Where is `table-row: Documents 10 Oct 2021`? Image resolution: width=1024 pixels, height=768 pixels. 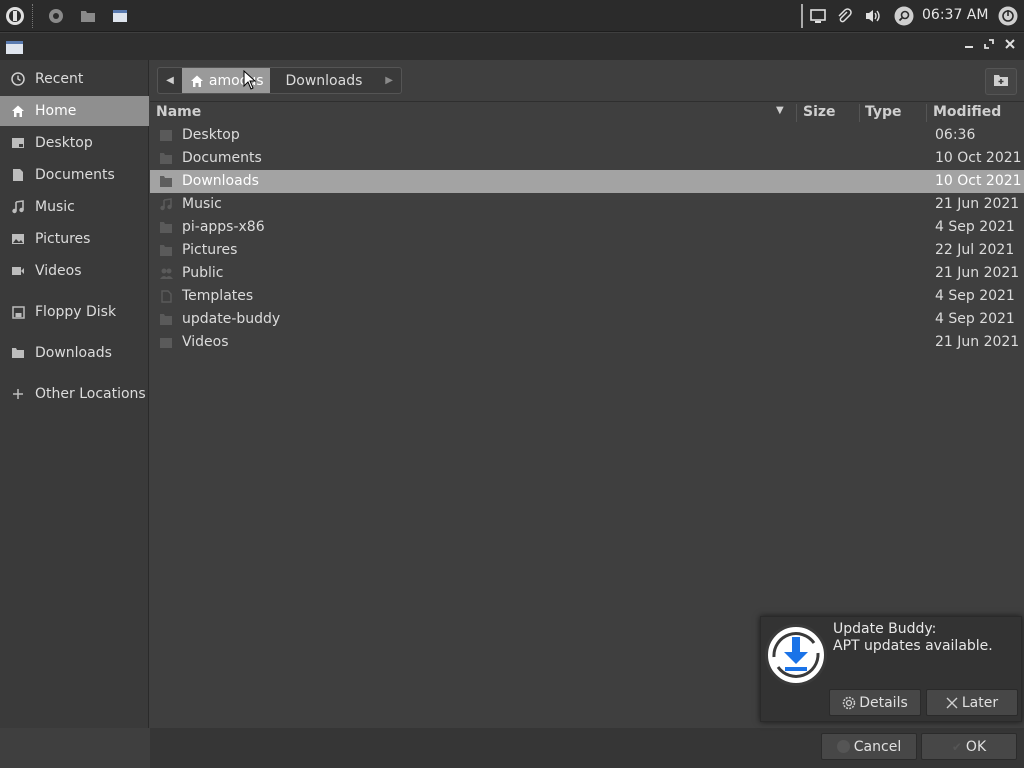
table-row: Documents 10 Oct 2021 is located at coordinates (587, 158).